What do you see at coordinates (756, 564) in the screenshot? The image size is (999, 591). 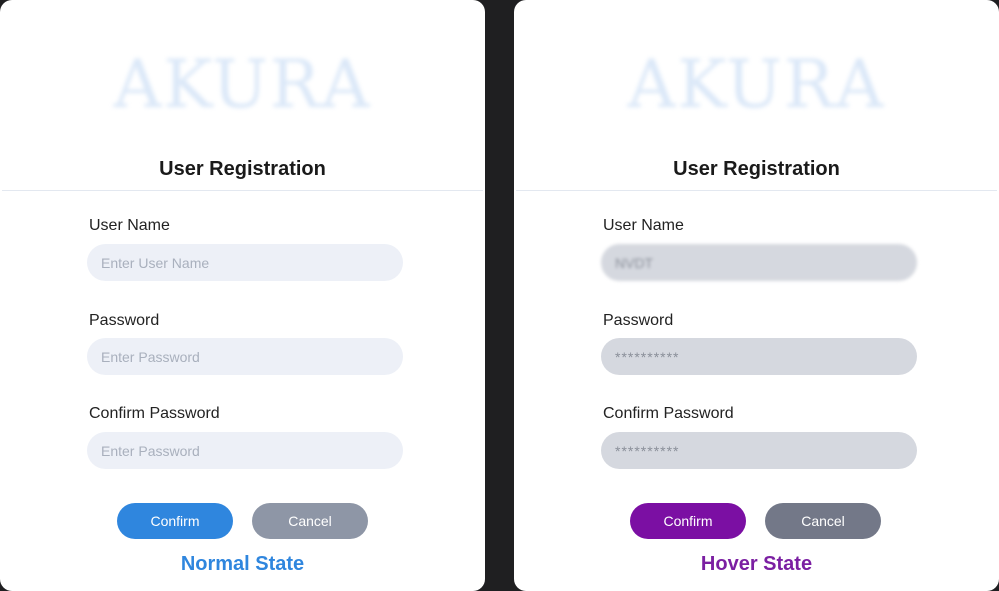 I see `state-caption: Hover State` at bounding box center [756, 564].